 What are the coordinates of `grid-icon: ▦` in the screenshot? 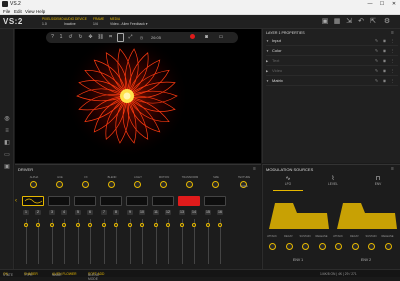 It's located at (337, 22).